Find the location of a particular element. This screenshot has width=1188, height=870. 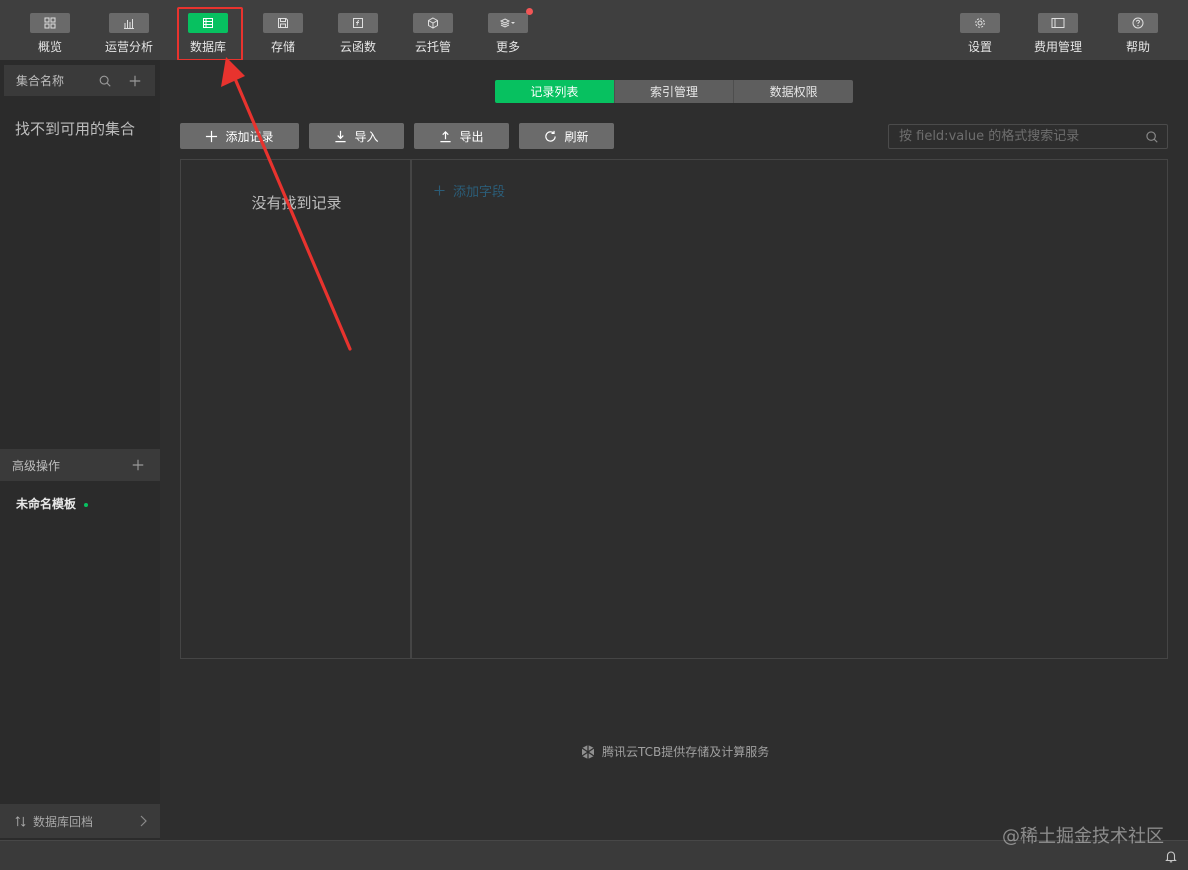

top-toolbar: 概览 运营分析 数据库 存储 云函数 云托管 更多 设置 费用管理 帮助 is located at coordinates (594, 30).